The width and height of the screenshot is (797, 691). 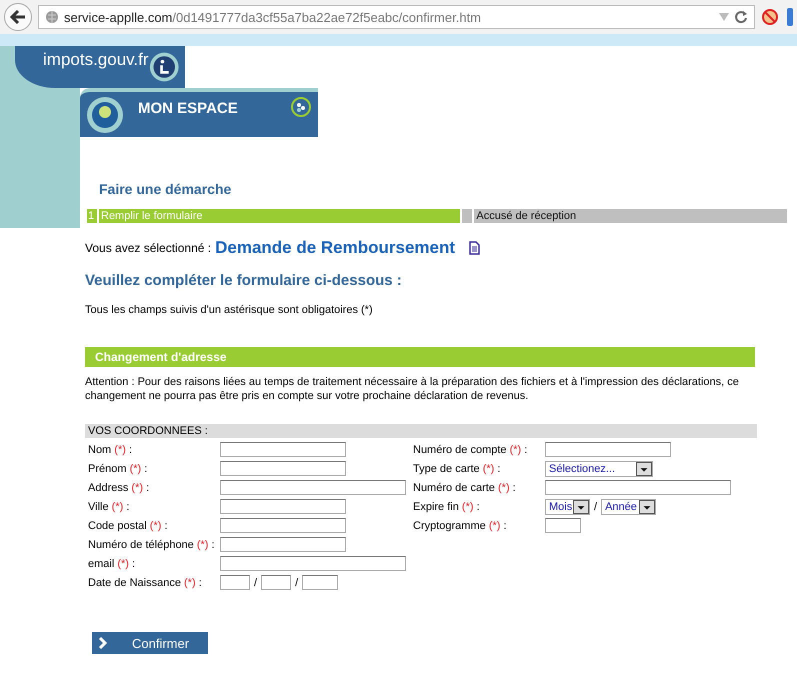 What do you see at coordinates (421, 431) in the screenshot?
I see `coordinates-title: VOS COORDONNEES :` at bounding box center [421, 431].